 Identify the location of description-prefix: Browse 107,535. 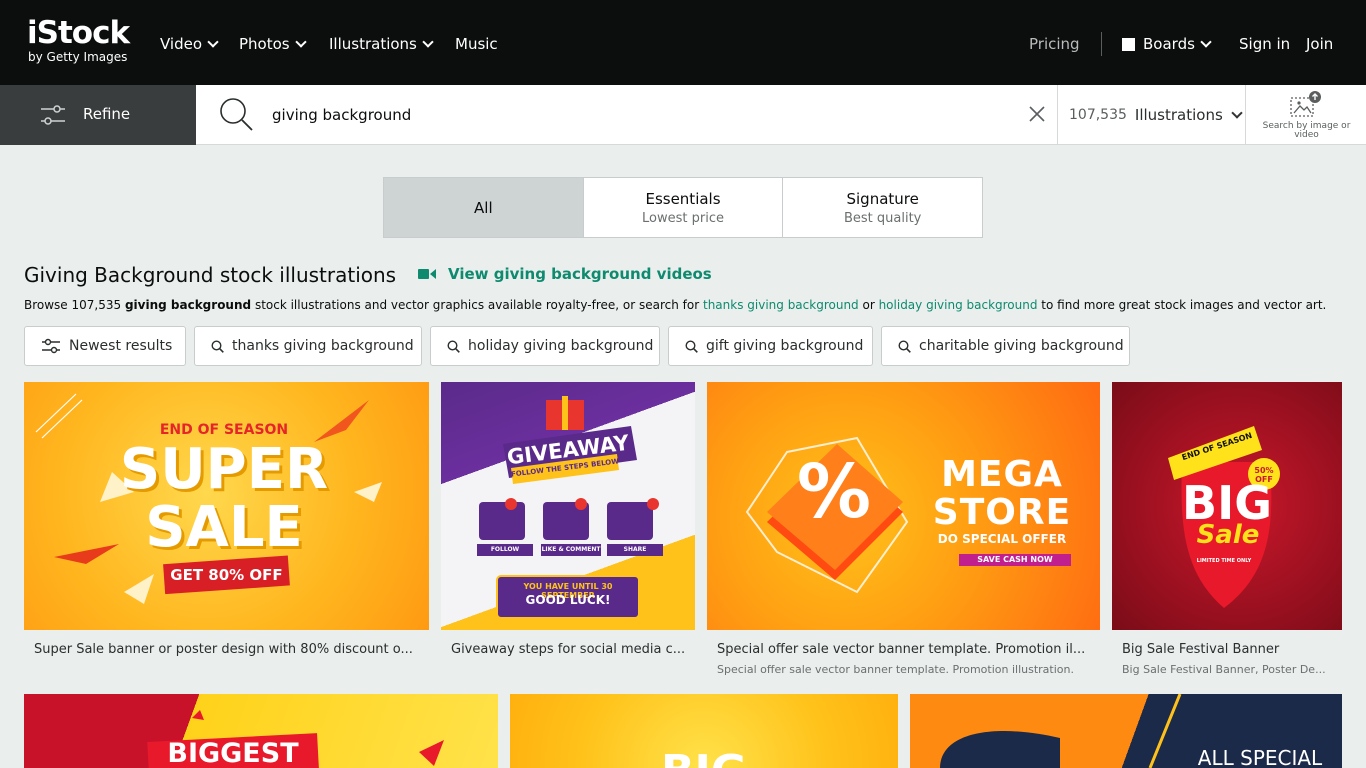
(74, 305).